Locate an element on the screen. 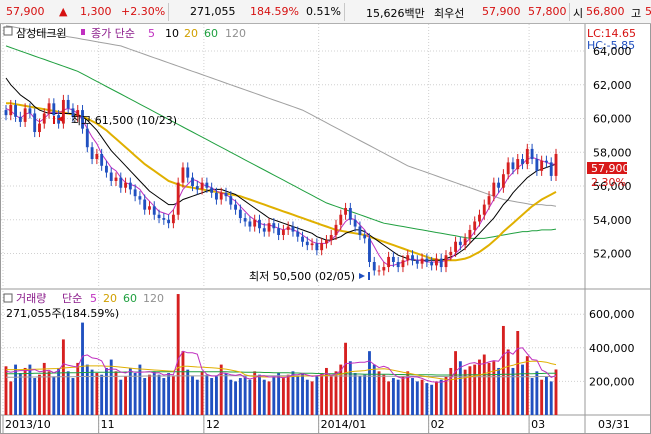 This screenshot has height=434, width=651. vol-ma-period-60: 60 is located at coordinates (130, 298).